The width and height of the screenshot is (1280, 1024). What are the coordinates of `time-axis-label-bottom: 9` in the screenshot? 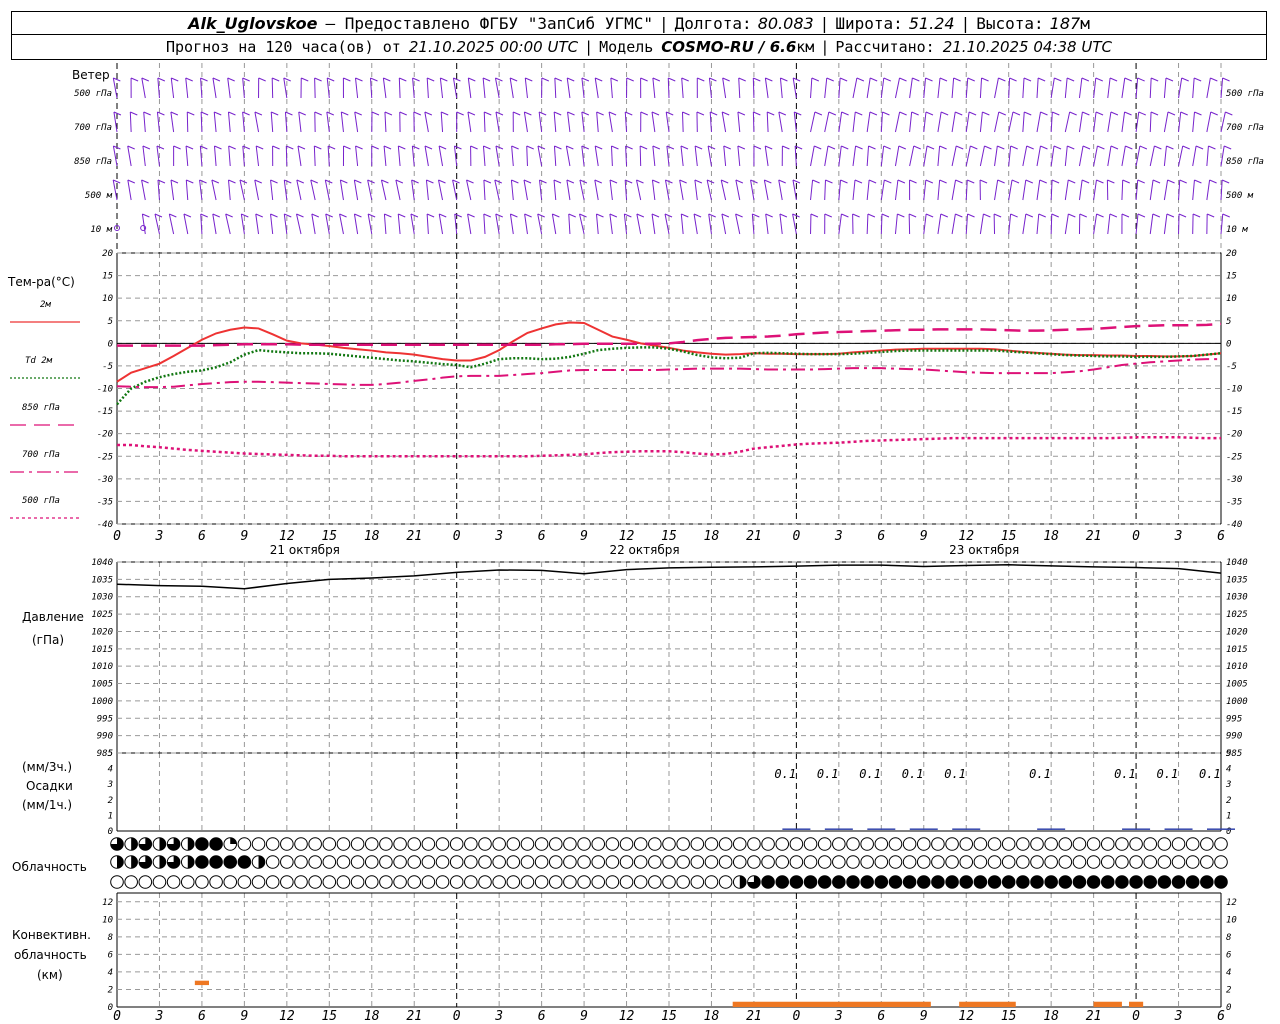 It's located at (584, 1016).